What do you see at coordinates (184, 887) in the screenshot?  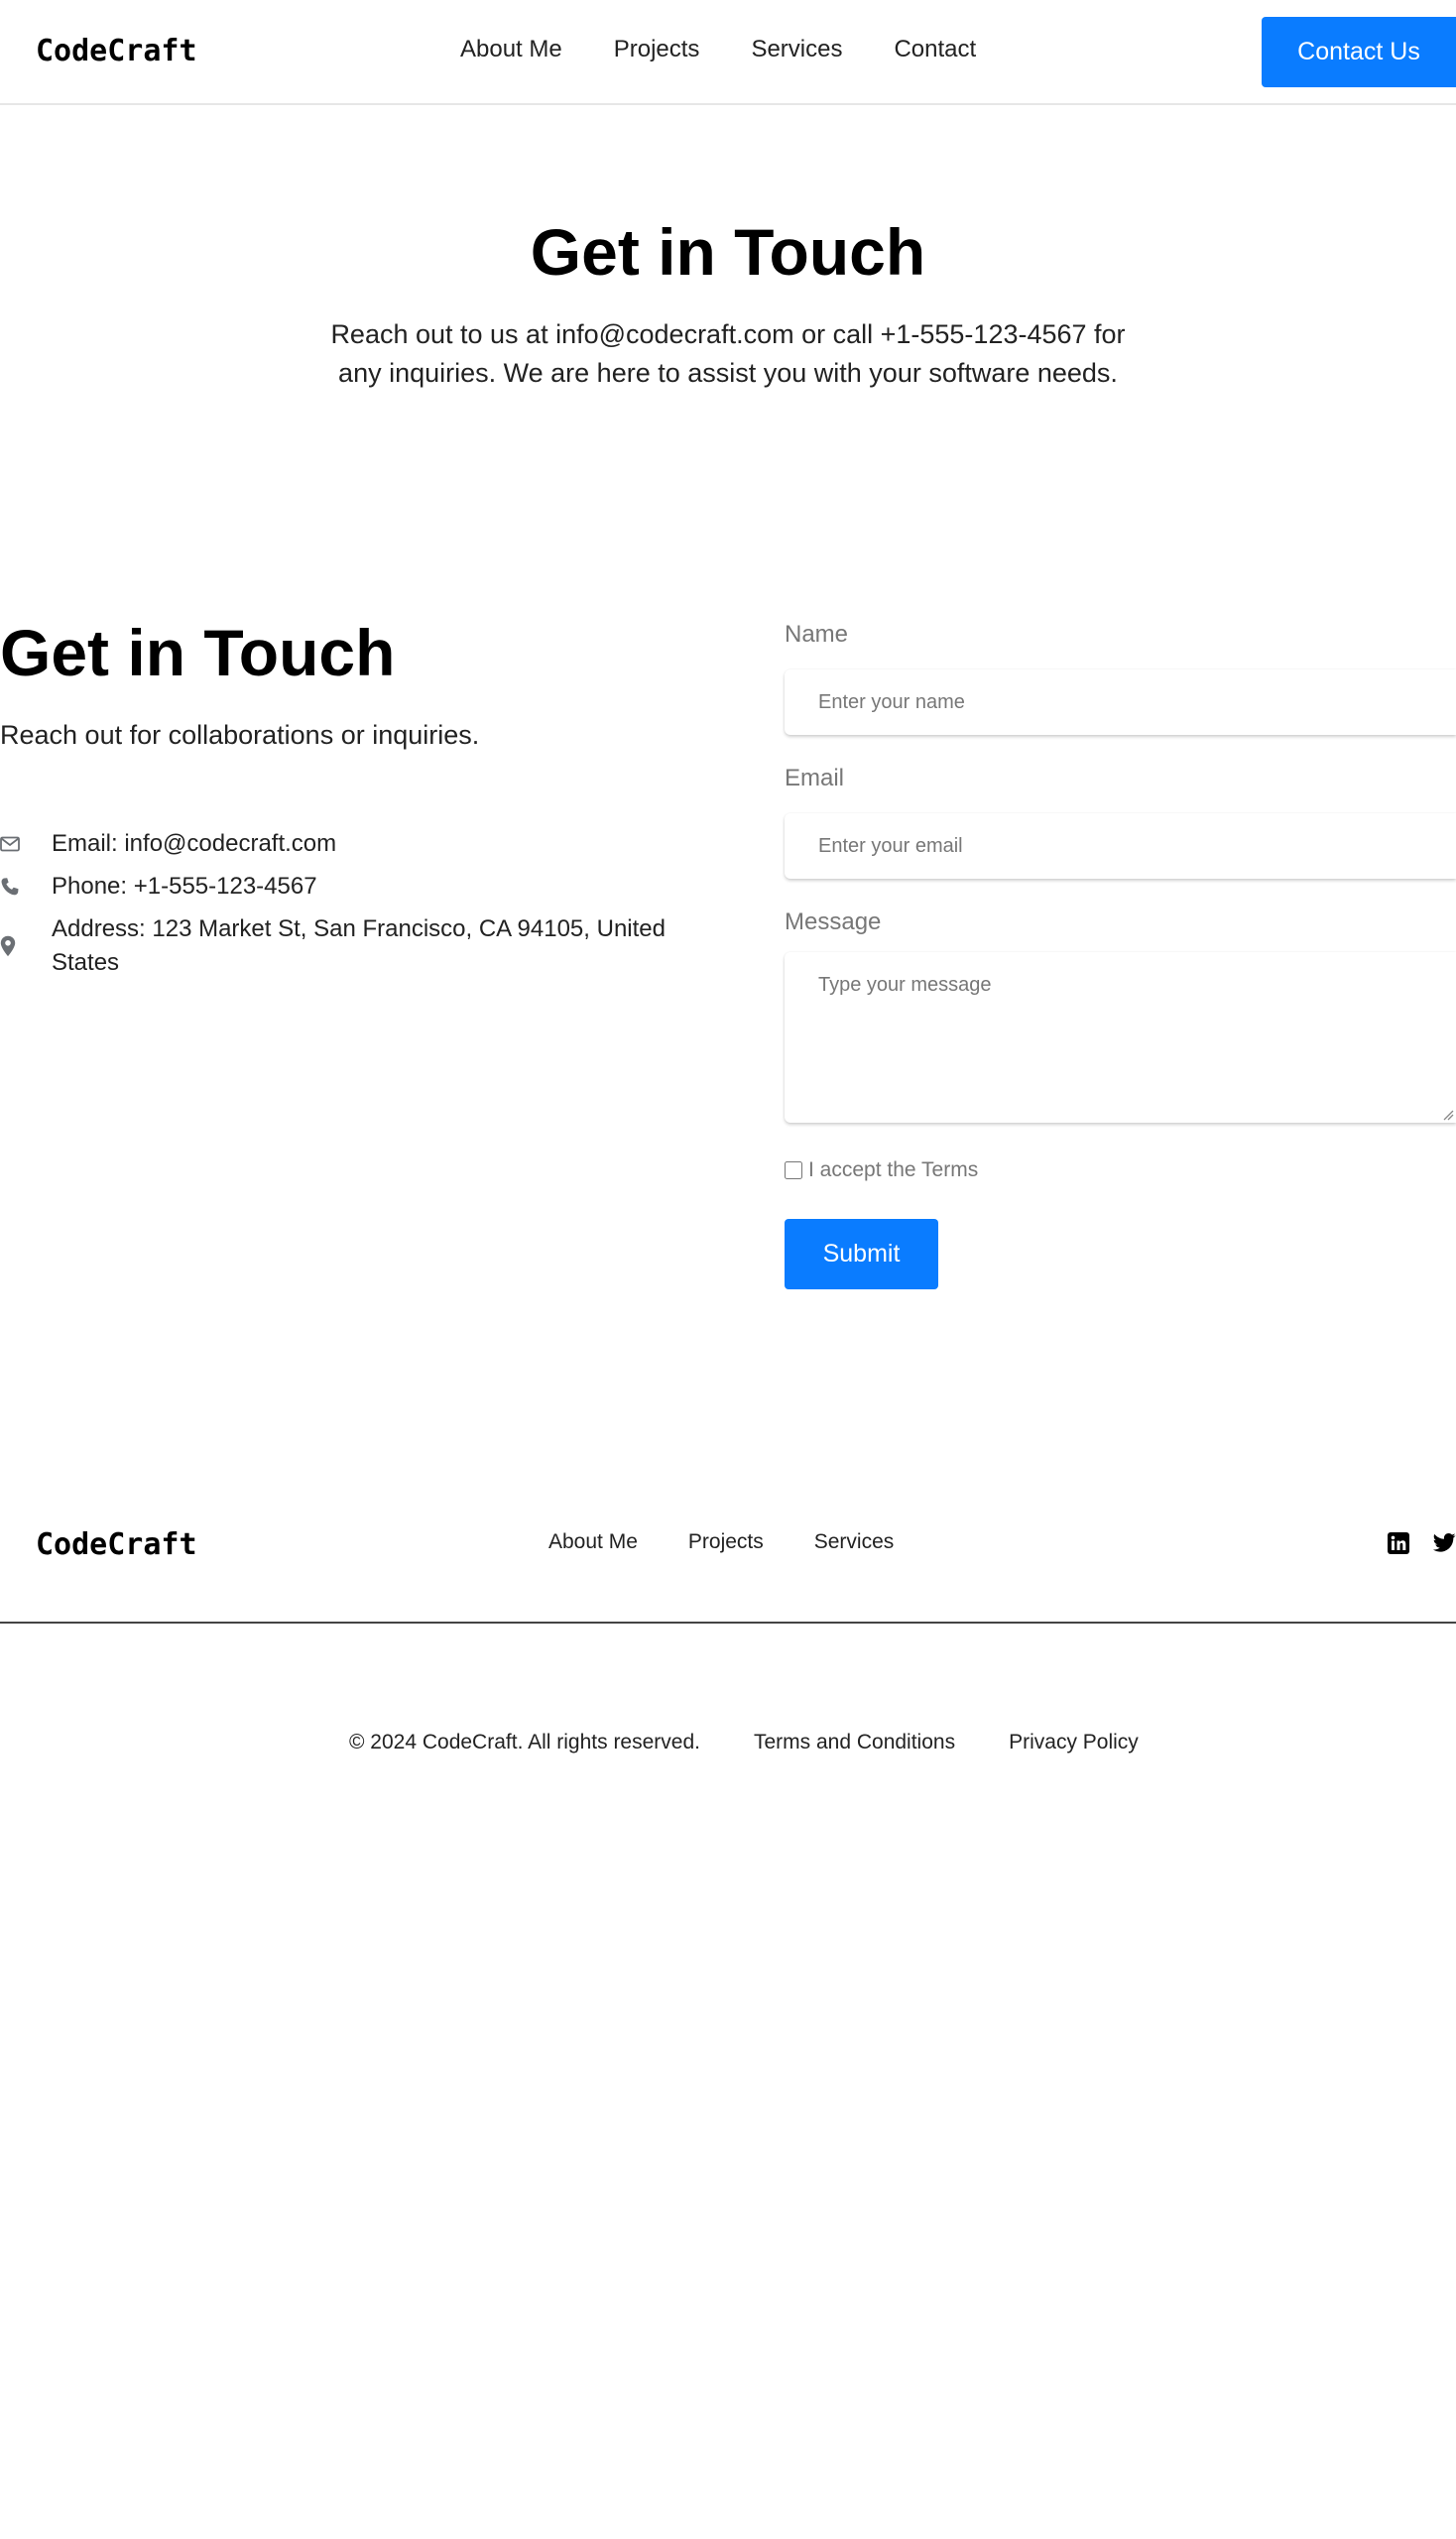 I see `contact-phone: Phone: +1-555-123-4567` at bounding box center [184, 887].